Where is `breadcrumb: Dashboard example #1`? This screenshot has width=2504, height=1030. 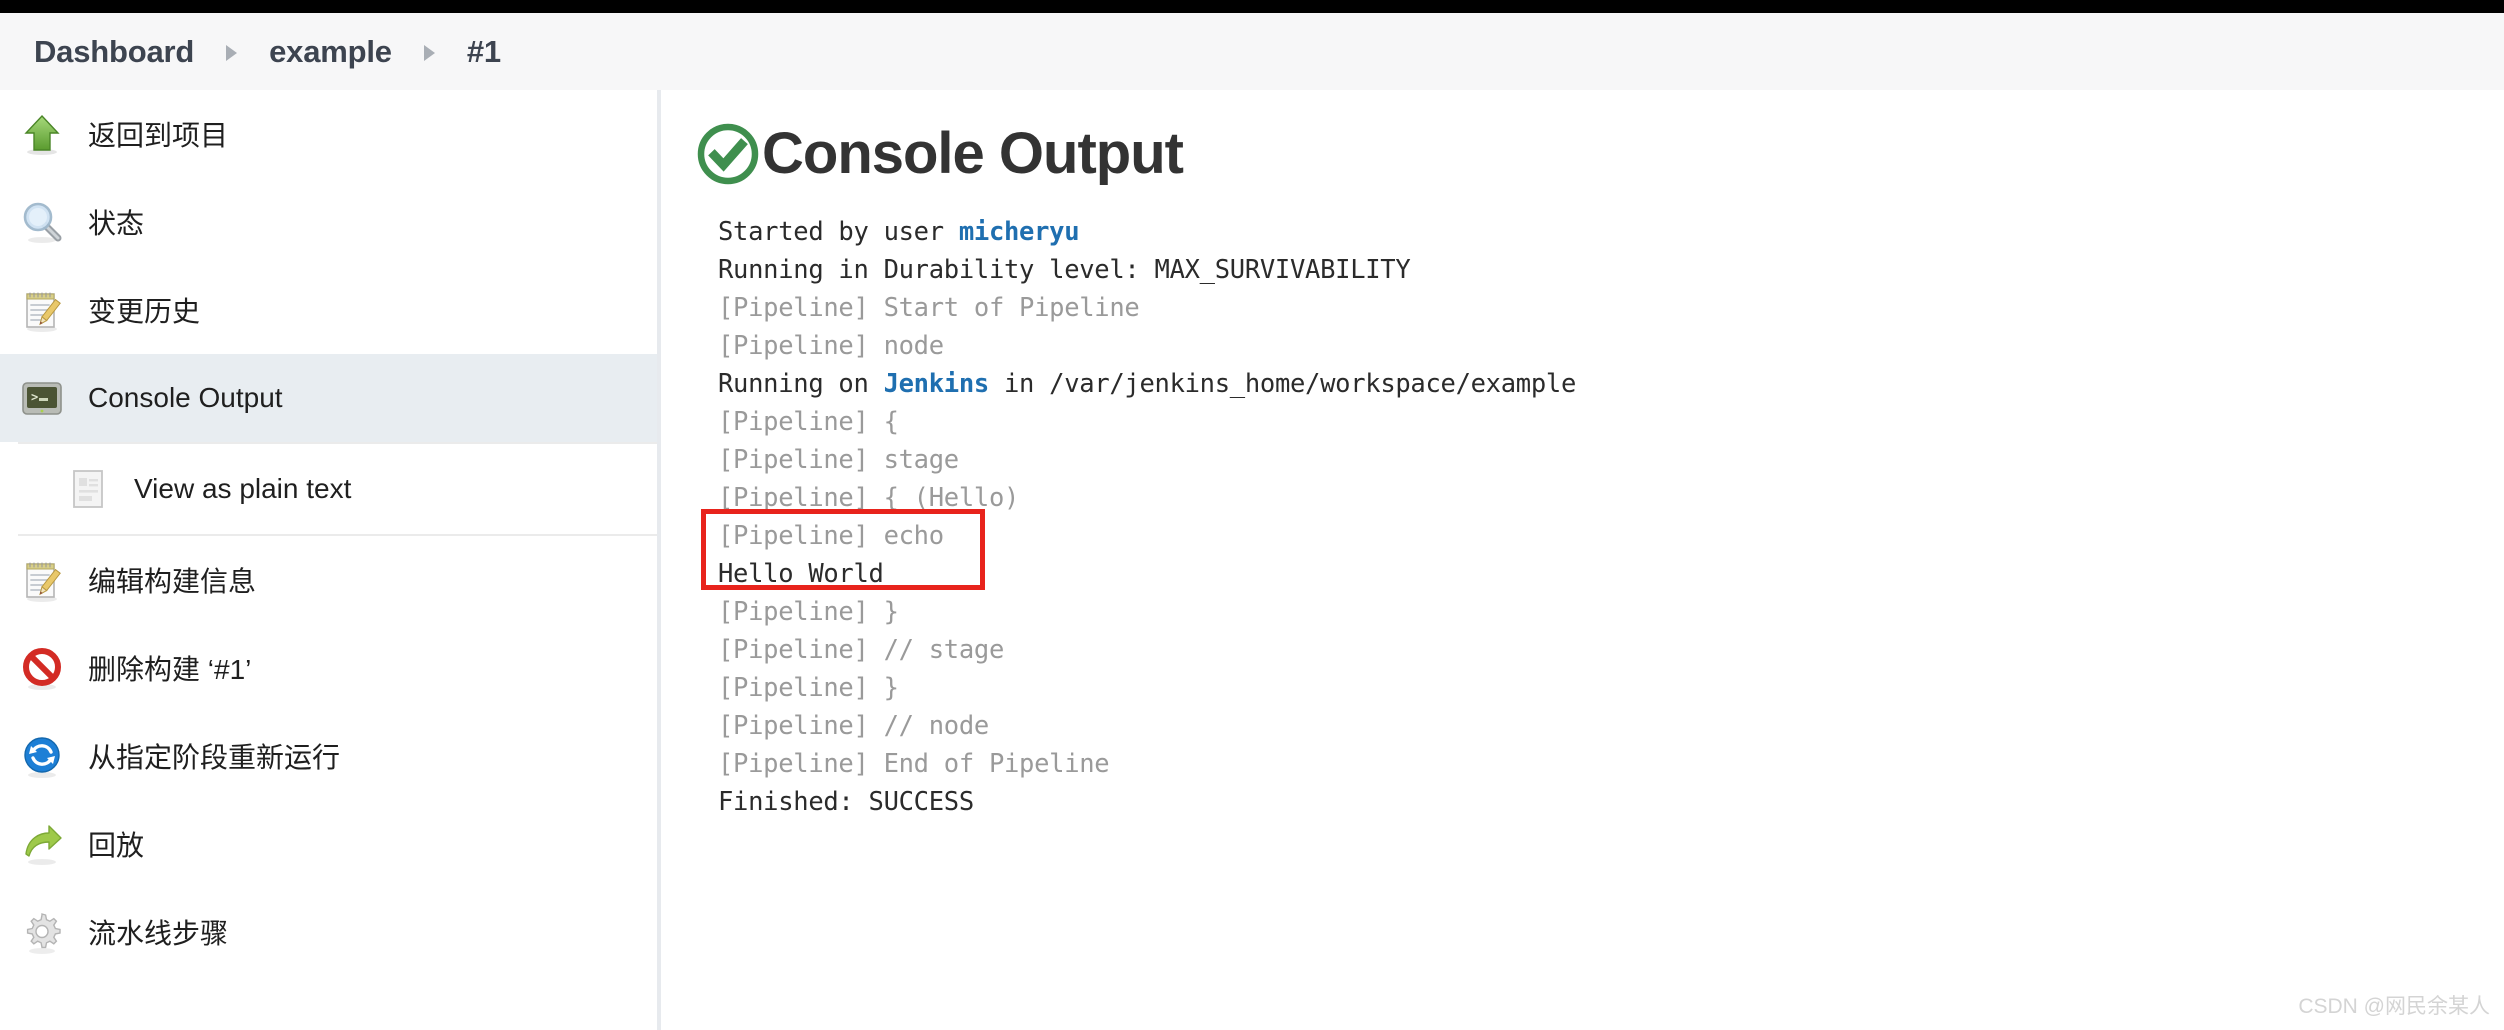
breadcrumb: Dashboard example #1 is located at coordinates (1252, 51).